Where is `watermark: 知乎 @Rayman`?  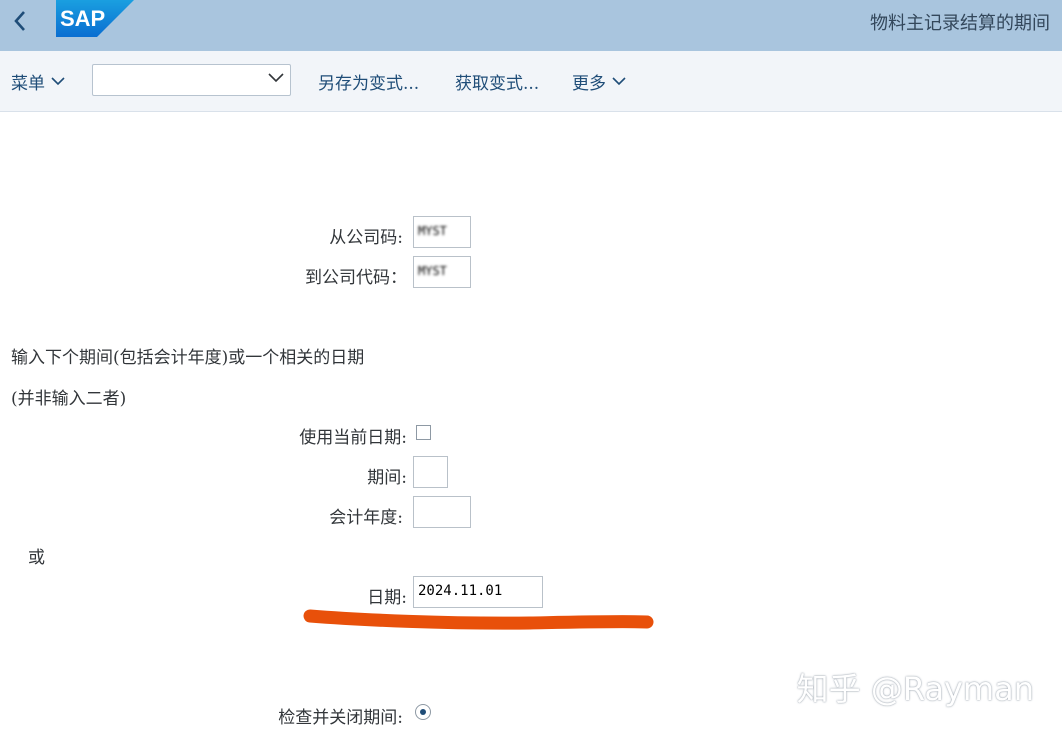 watermark: 知乎 @Rayman is located at coordinates (915, 689).